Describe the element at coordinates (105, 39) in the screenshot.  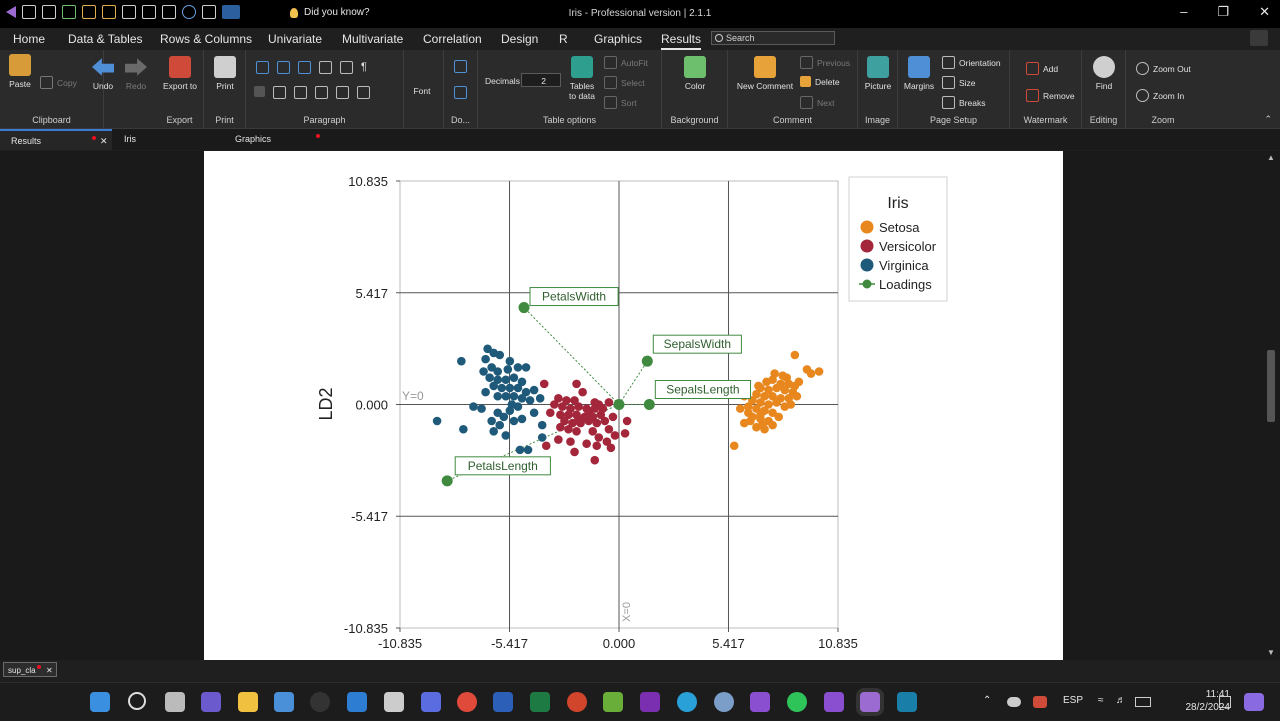
I see `menu-data-tables: Data & Tables` at that location.